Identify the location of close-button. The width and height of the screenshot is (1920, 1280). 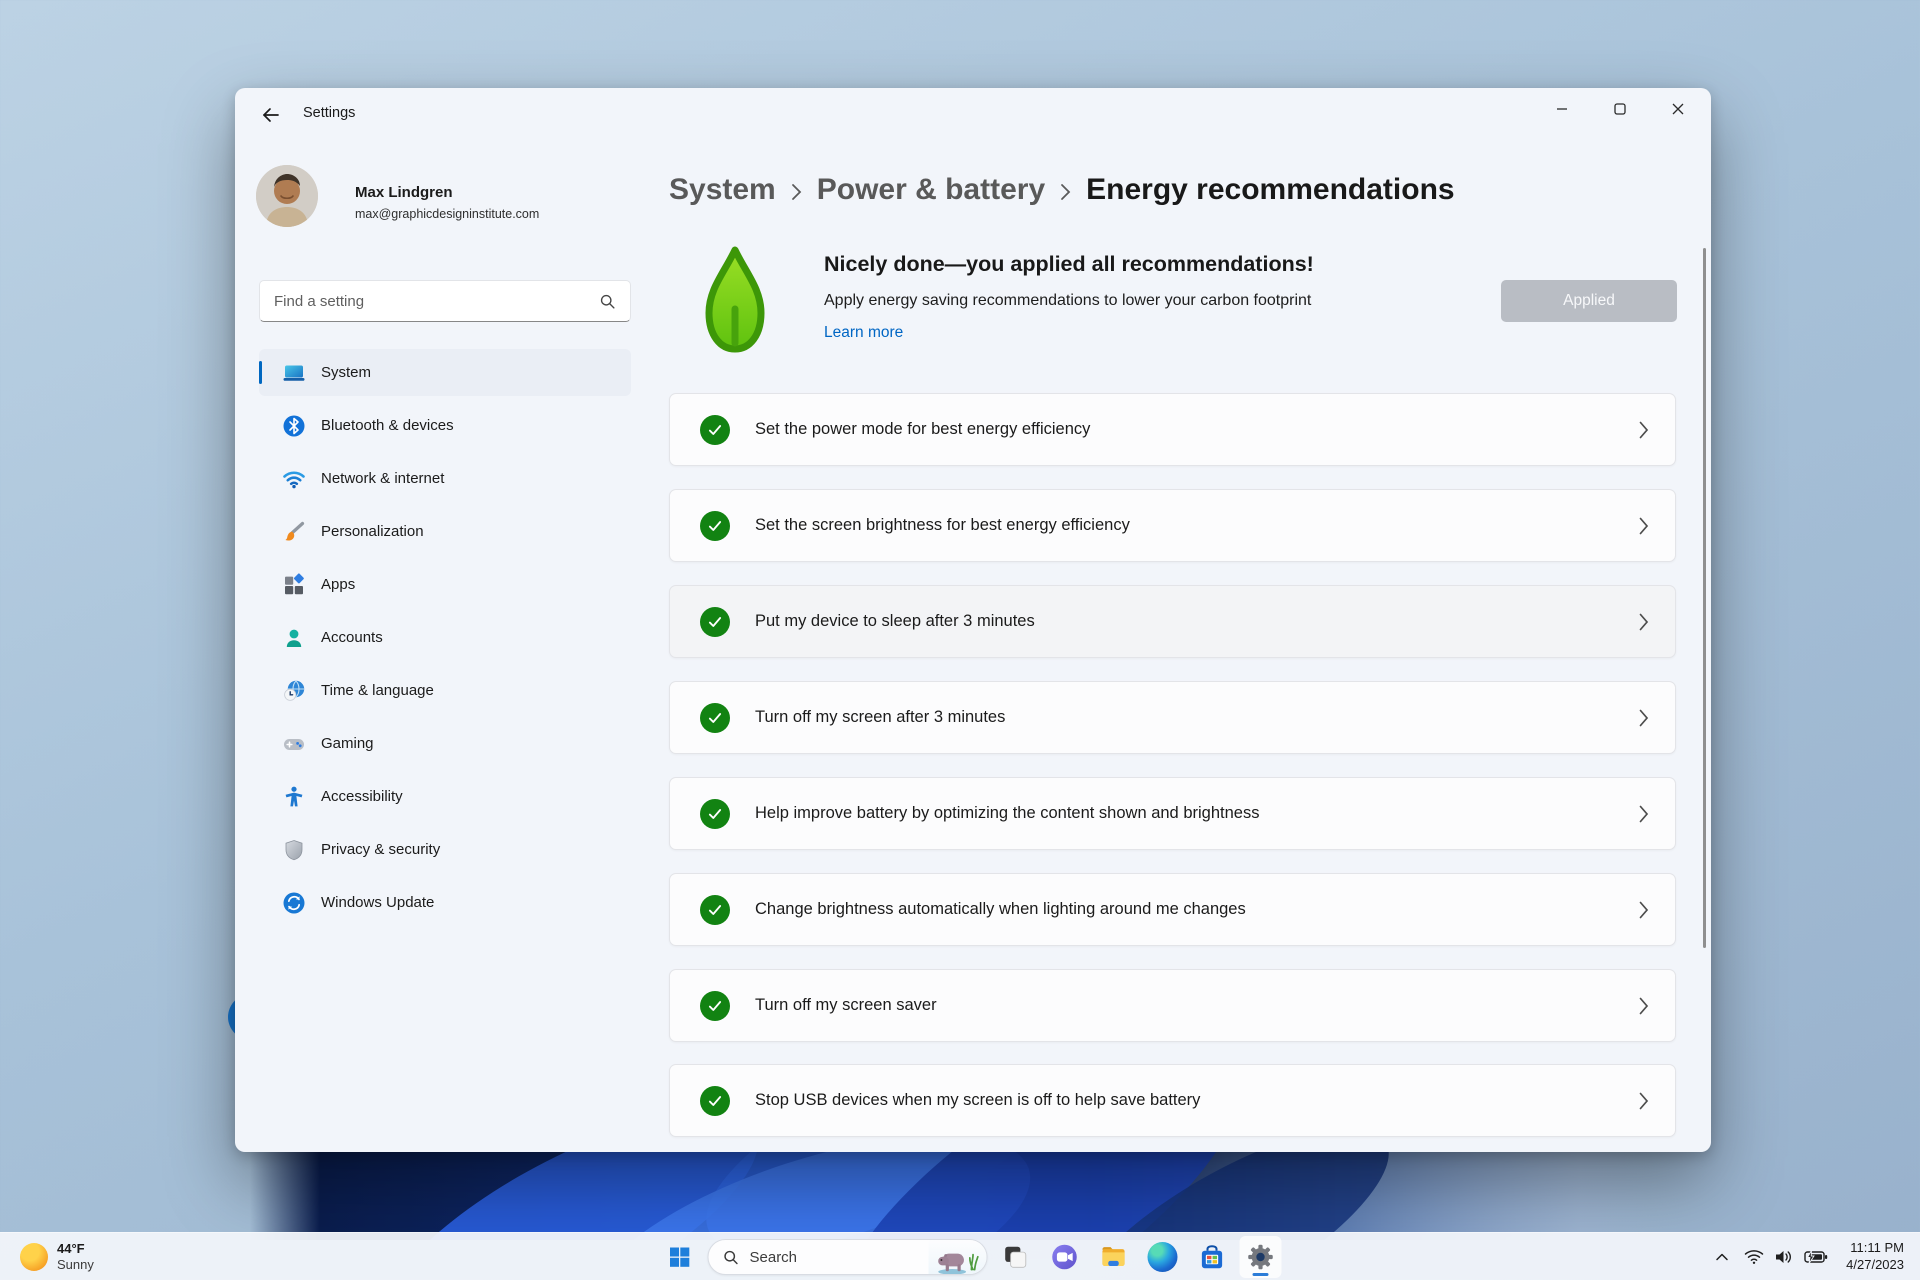
(1678, 109).